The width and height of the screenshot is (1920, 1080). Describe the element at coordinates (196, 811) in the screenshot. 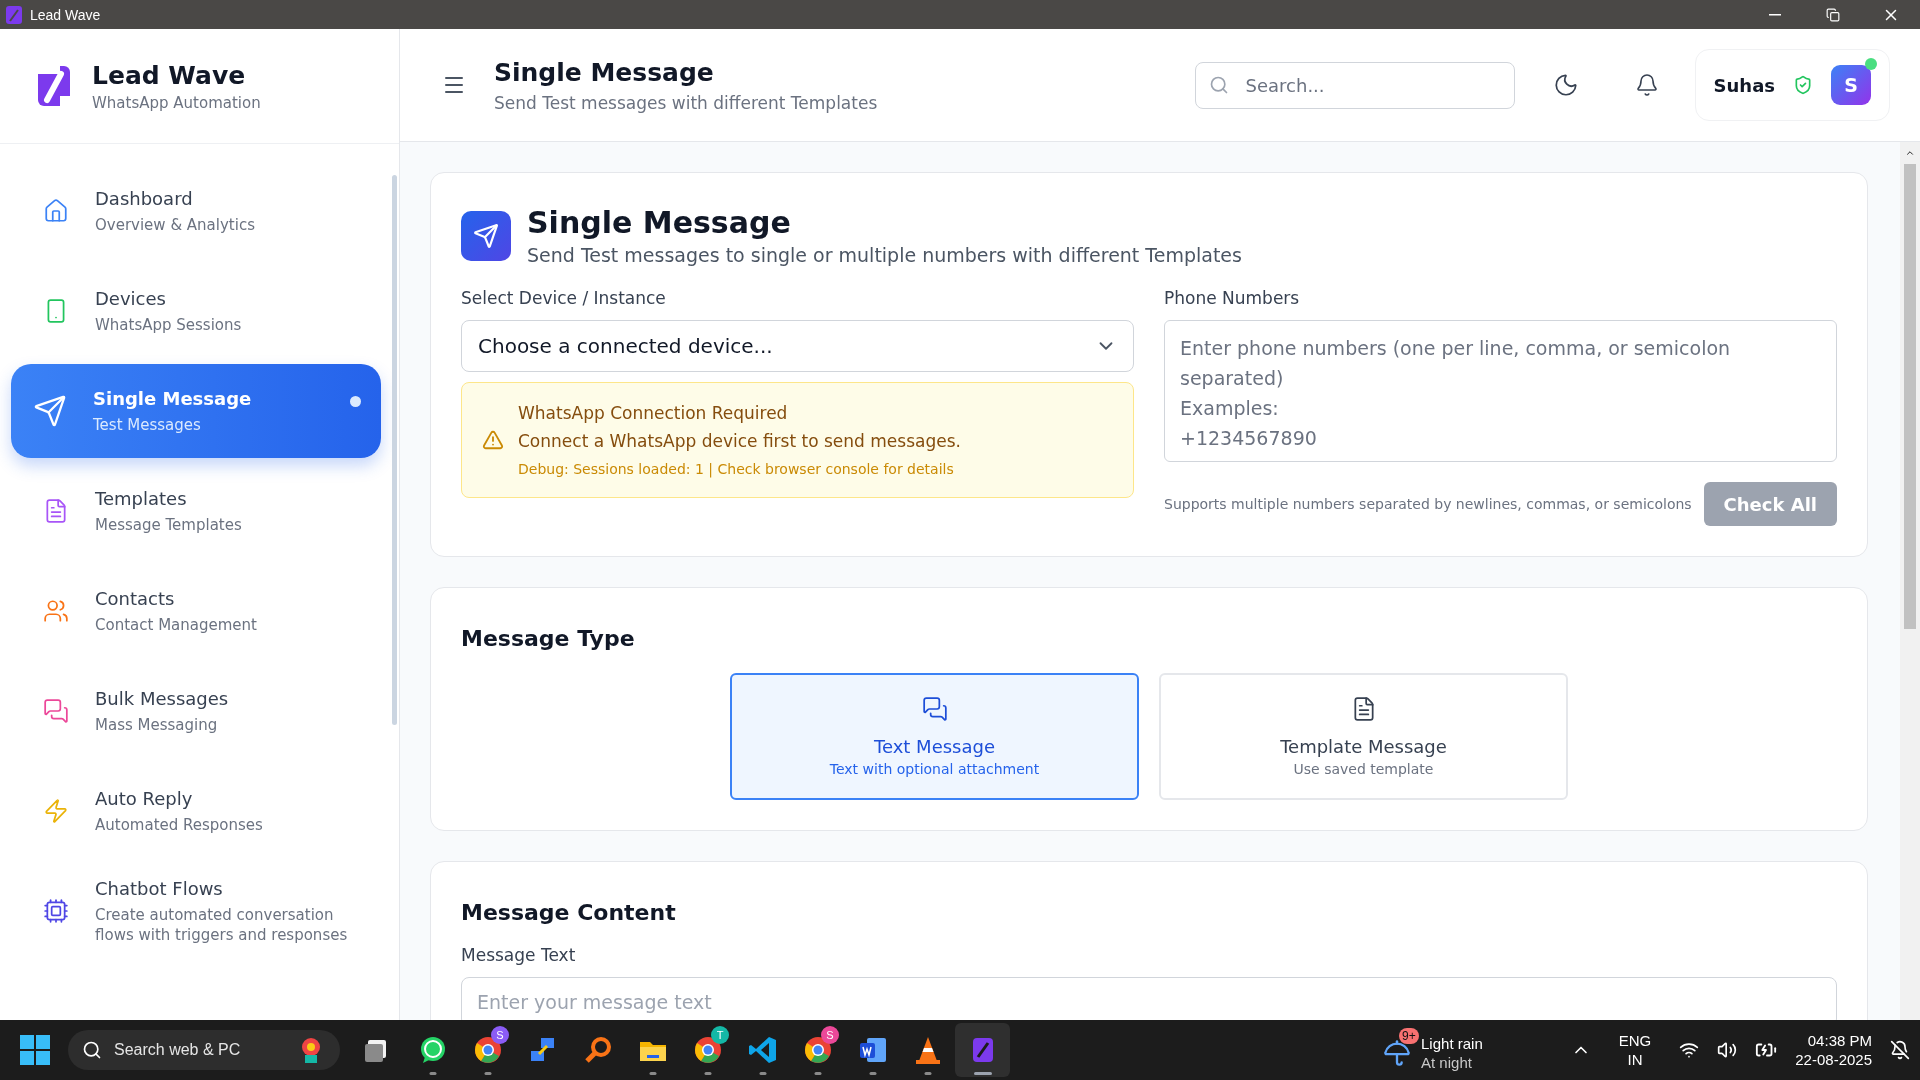

I see `nav-item: Auto Reply Automated Responses` at that location.